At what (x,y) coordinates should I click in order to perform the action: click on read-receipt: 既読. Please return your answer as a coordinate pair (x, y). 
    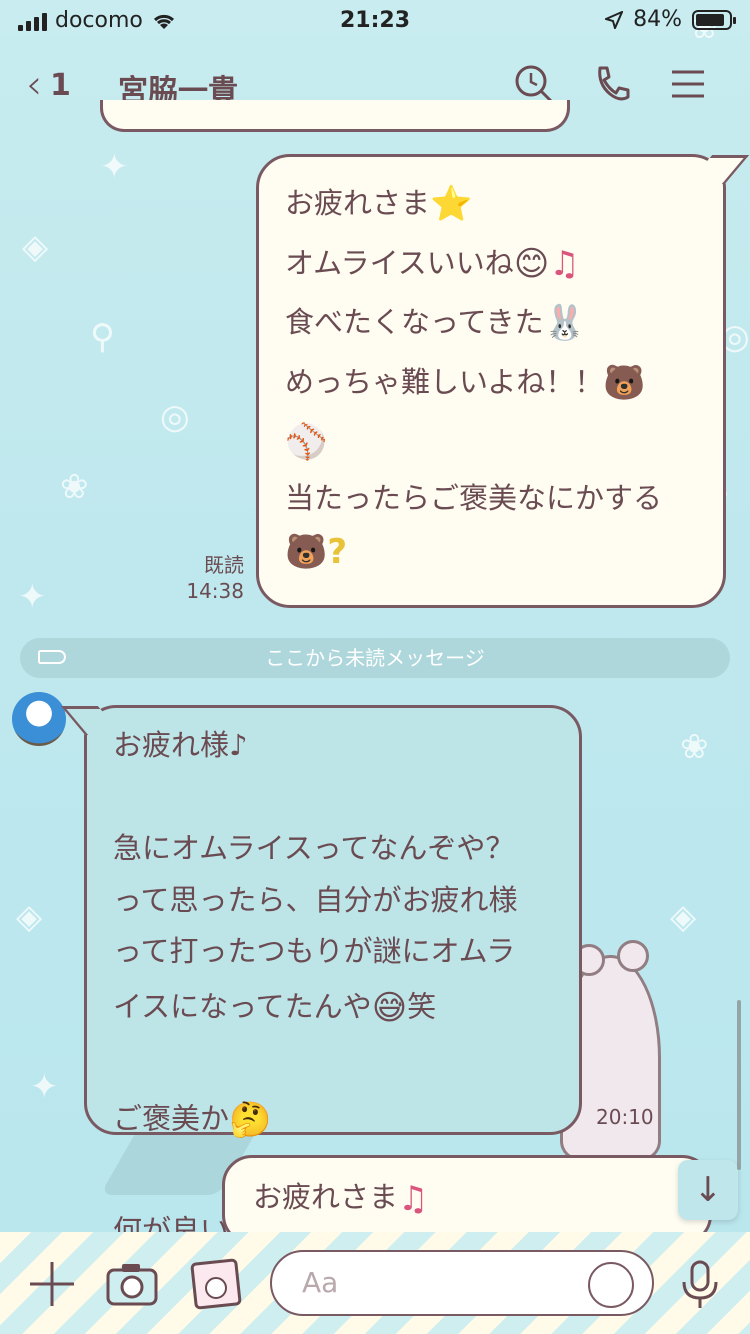
    Looking at the image, I should click on (224, 565).